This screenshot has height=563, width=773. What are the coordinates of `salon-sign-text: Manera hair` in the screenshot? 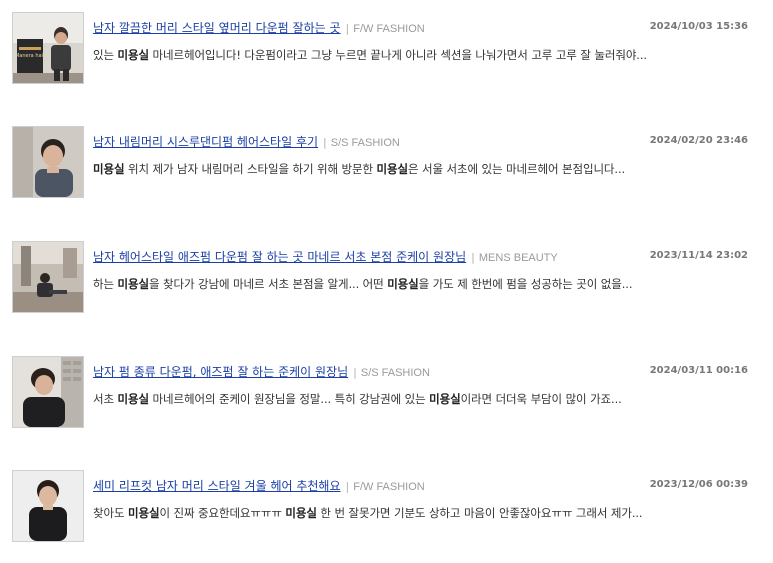 It's located at (30, 56).